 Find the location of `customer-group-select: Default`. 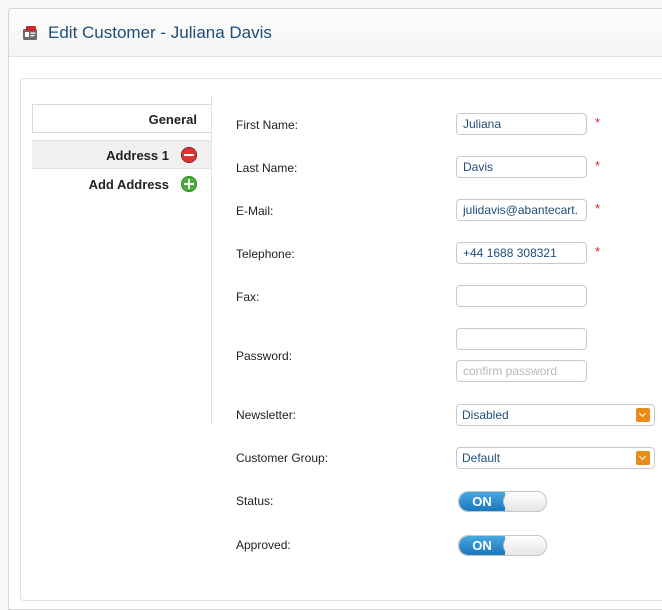

customer-group-select: Default is located at coordinates (555, 458).